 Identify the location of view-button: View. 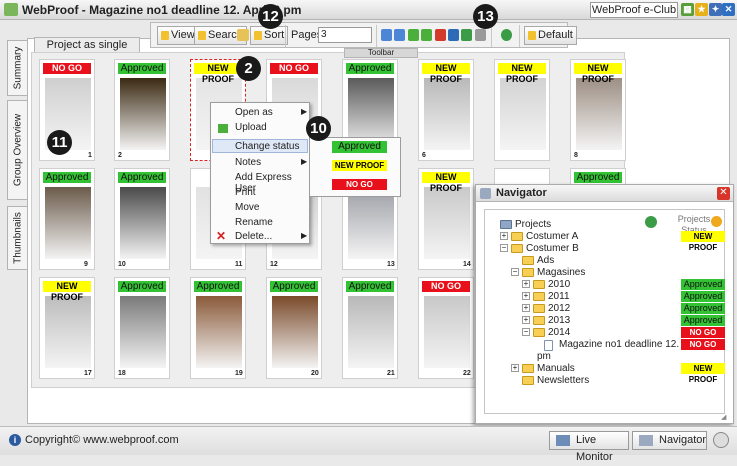
(178, 35).